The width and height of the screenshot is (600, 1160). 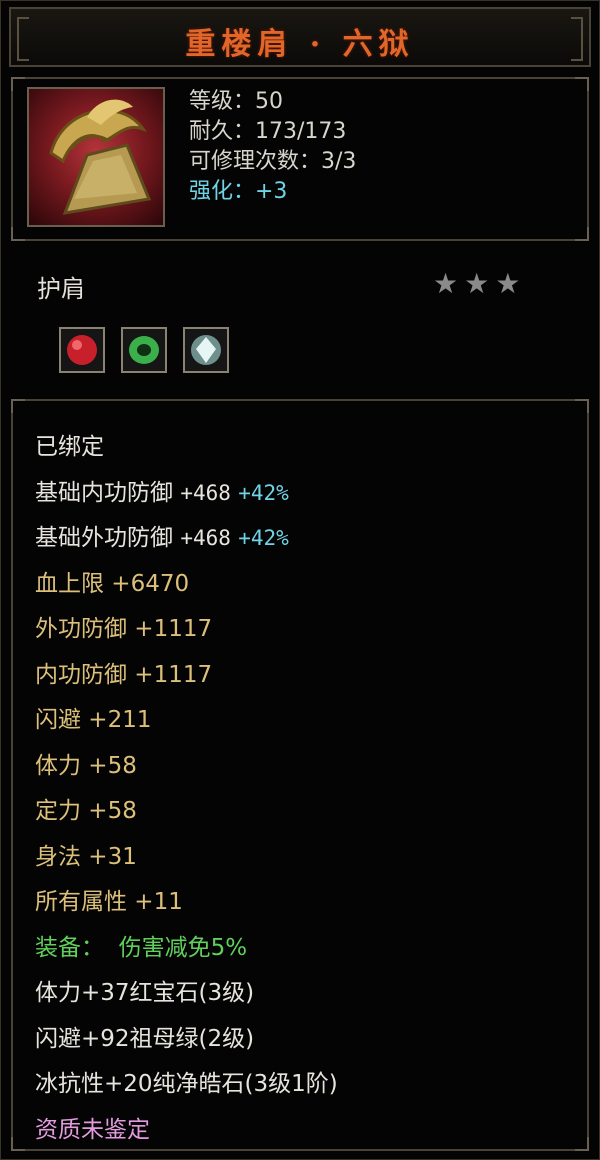 What do you see at coordinates (109, 902) in the screenshot?
I see `attribute-line: 所有属性 +11` at bounding box center [109, 902].